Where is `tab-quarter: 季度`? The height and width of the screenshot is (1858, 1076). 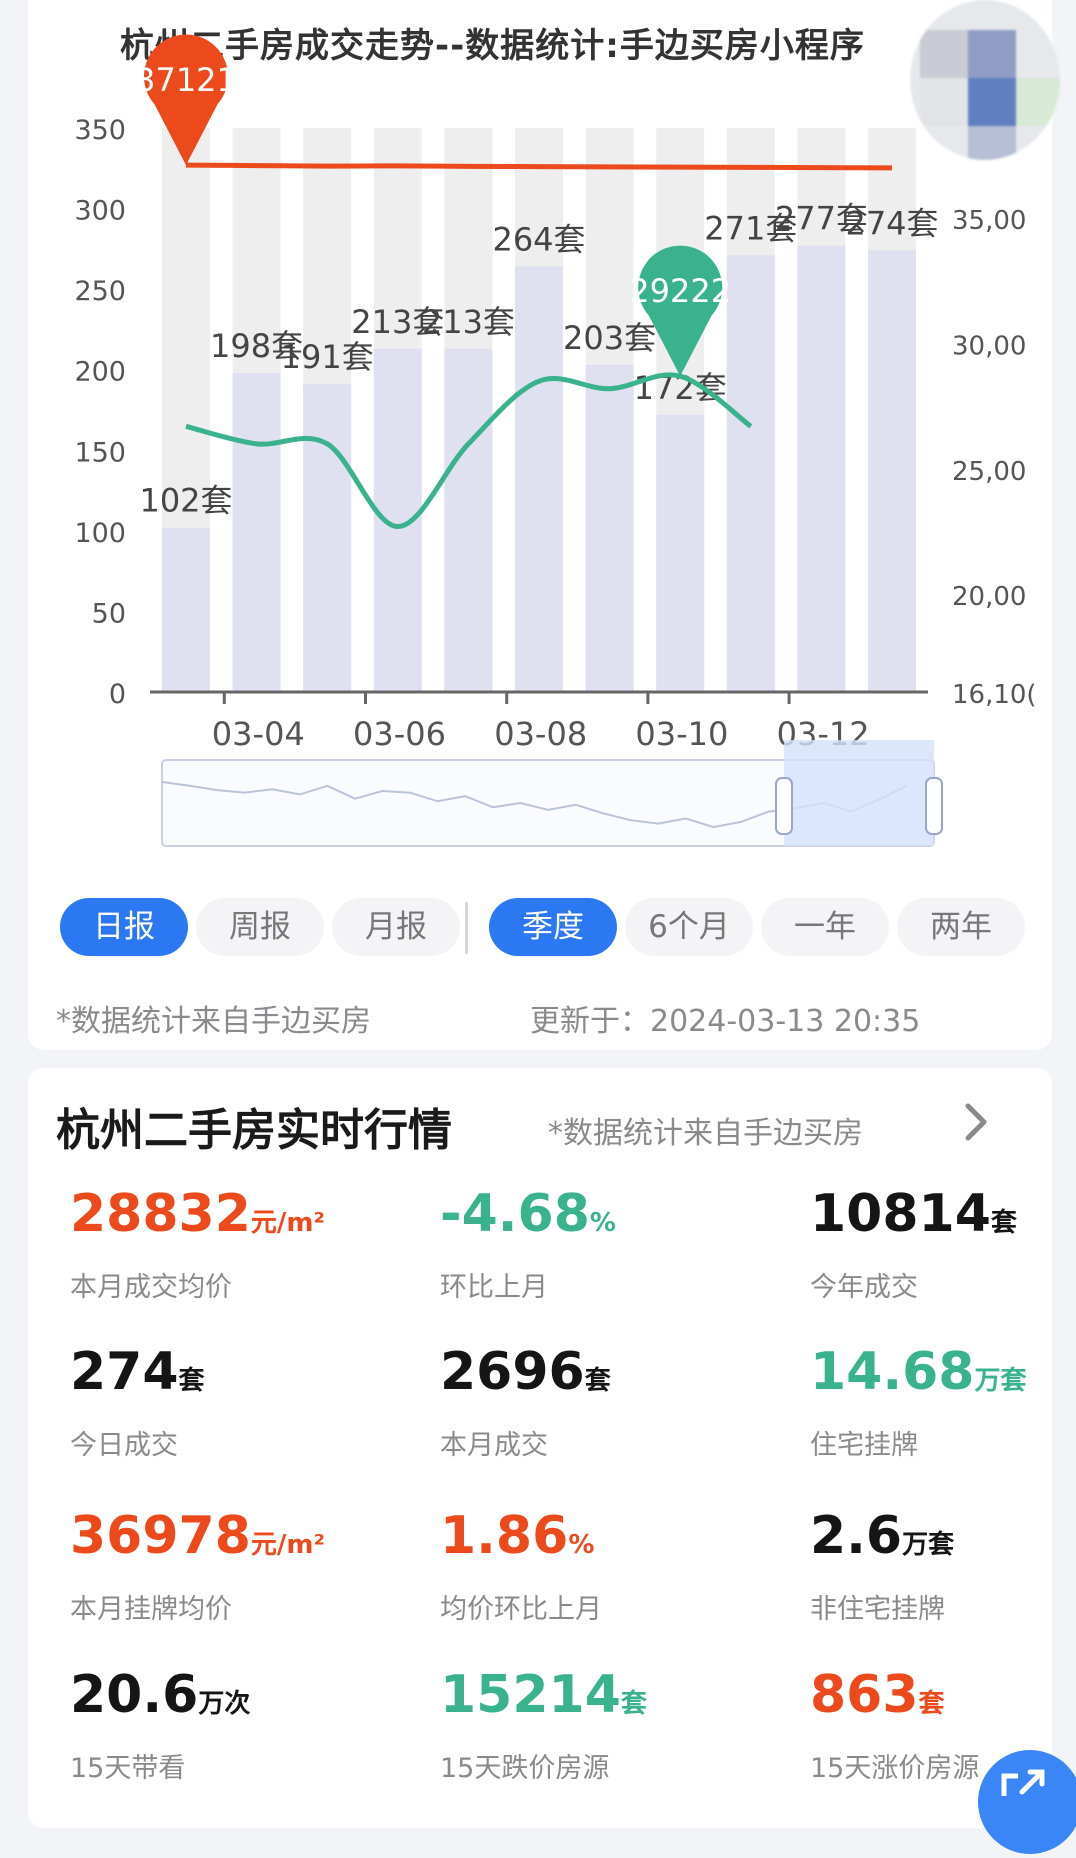
tab-quarter: 季度 is located at coordinates (553, 927).